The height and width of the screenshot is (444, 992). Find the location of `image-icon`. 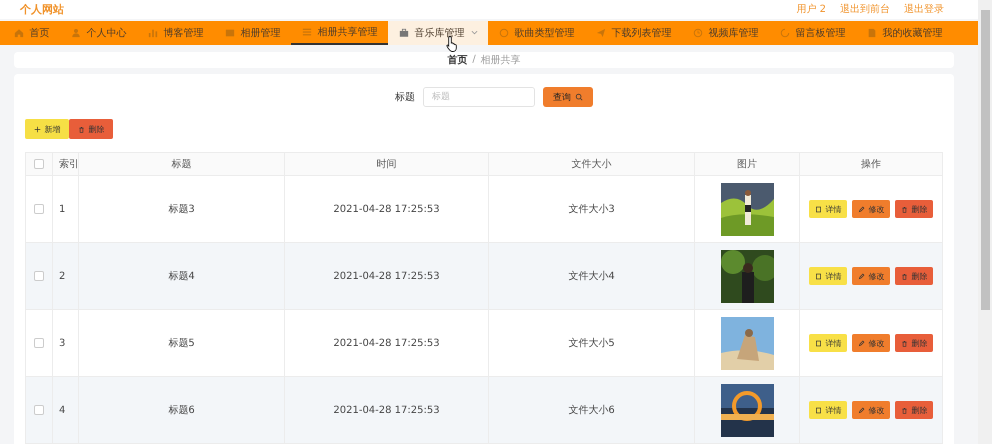

image-icon is located at coordinates (229, 33).